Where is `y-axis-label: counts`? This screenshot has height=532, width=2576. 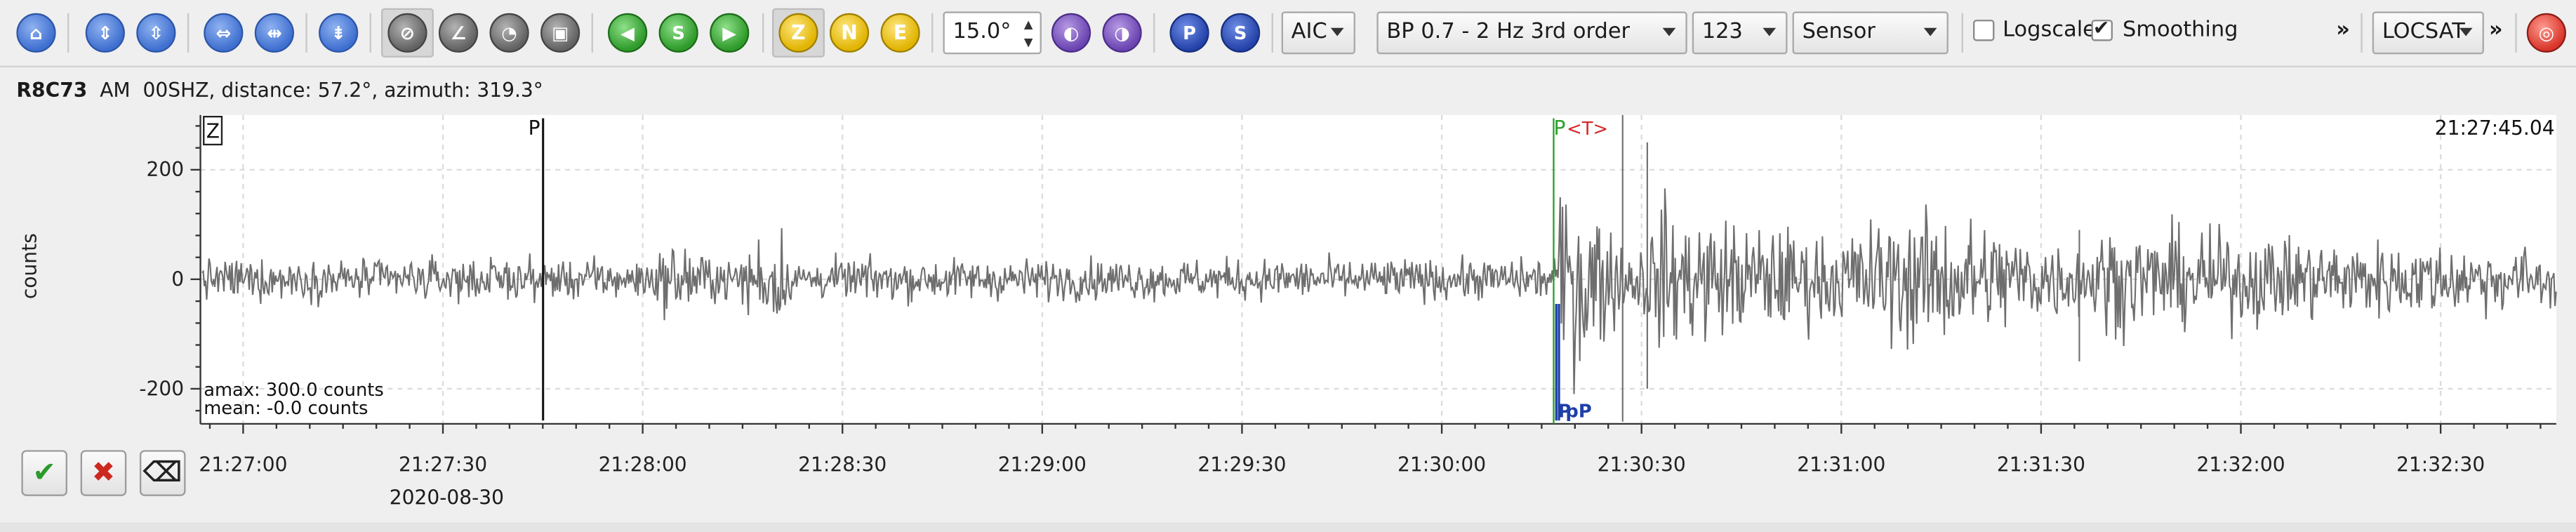 y-axis-label: counts is located at coordinates (30, 266).